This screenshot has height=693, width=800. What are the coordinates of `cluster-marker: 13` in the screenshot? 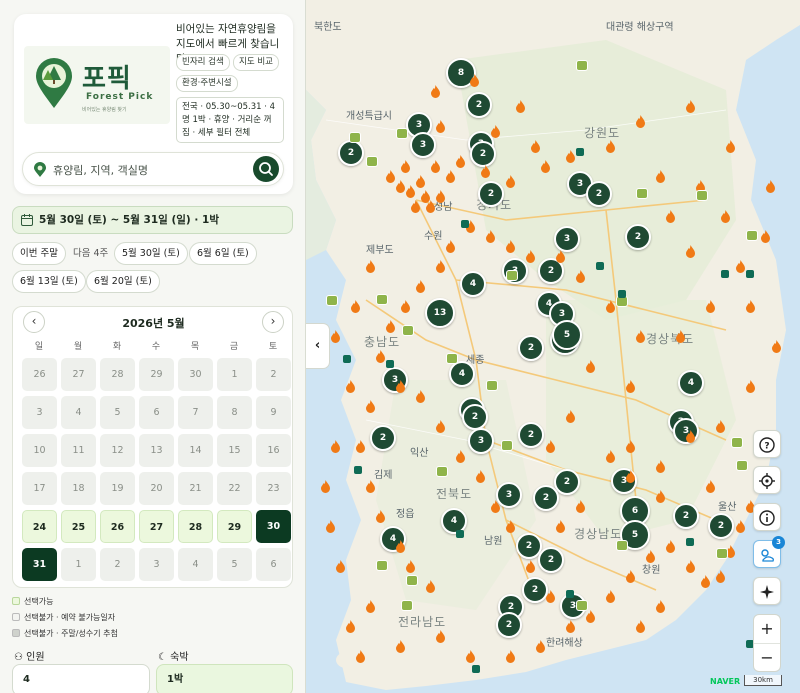 It's located at (440, 313).